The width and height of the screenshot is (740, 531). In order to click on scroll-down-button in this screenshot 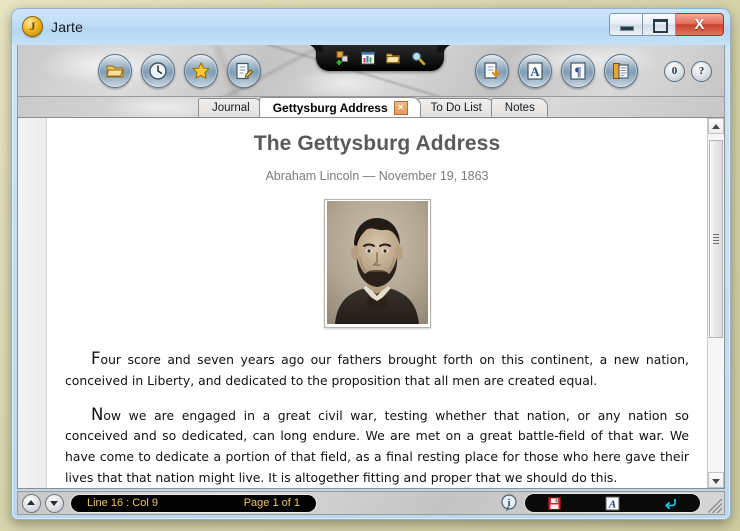, I will do `click(716, 480)`.